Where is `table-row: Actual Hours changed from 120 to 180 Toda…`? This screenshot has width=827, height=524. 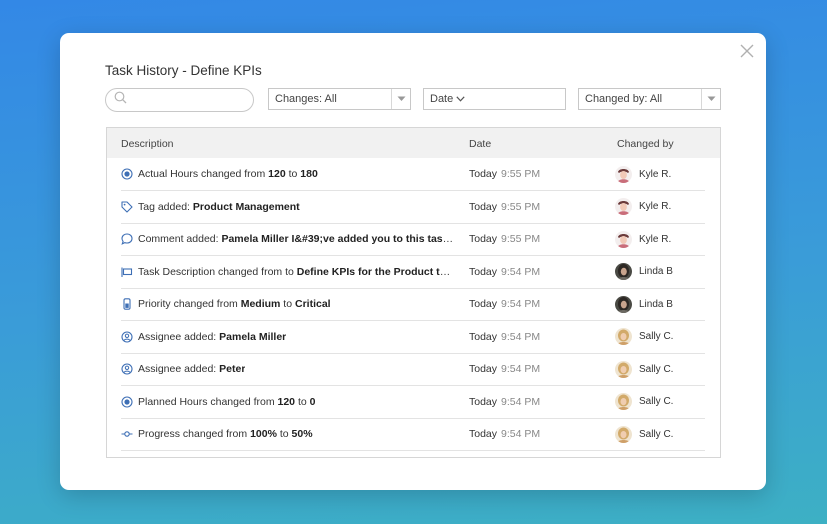 table-row: Actual Hours changed from 120 to 180 Toda… is located at coordinates (413, 174).